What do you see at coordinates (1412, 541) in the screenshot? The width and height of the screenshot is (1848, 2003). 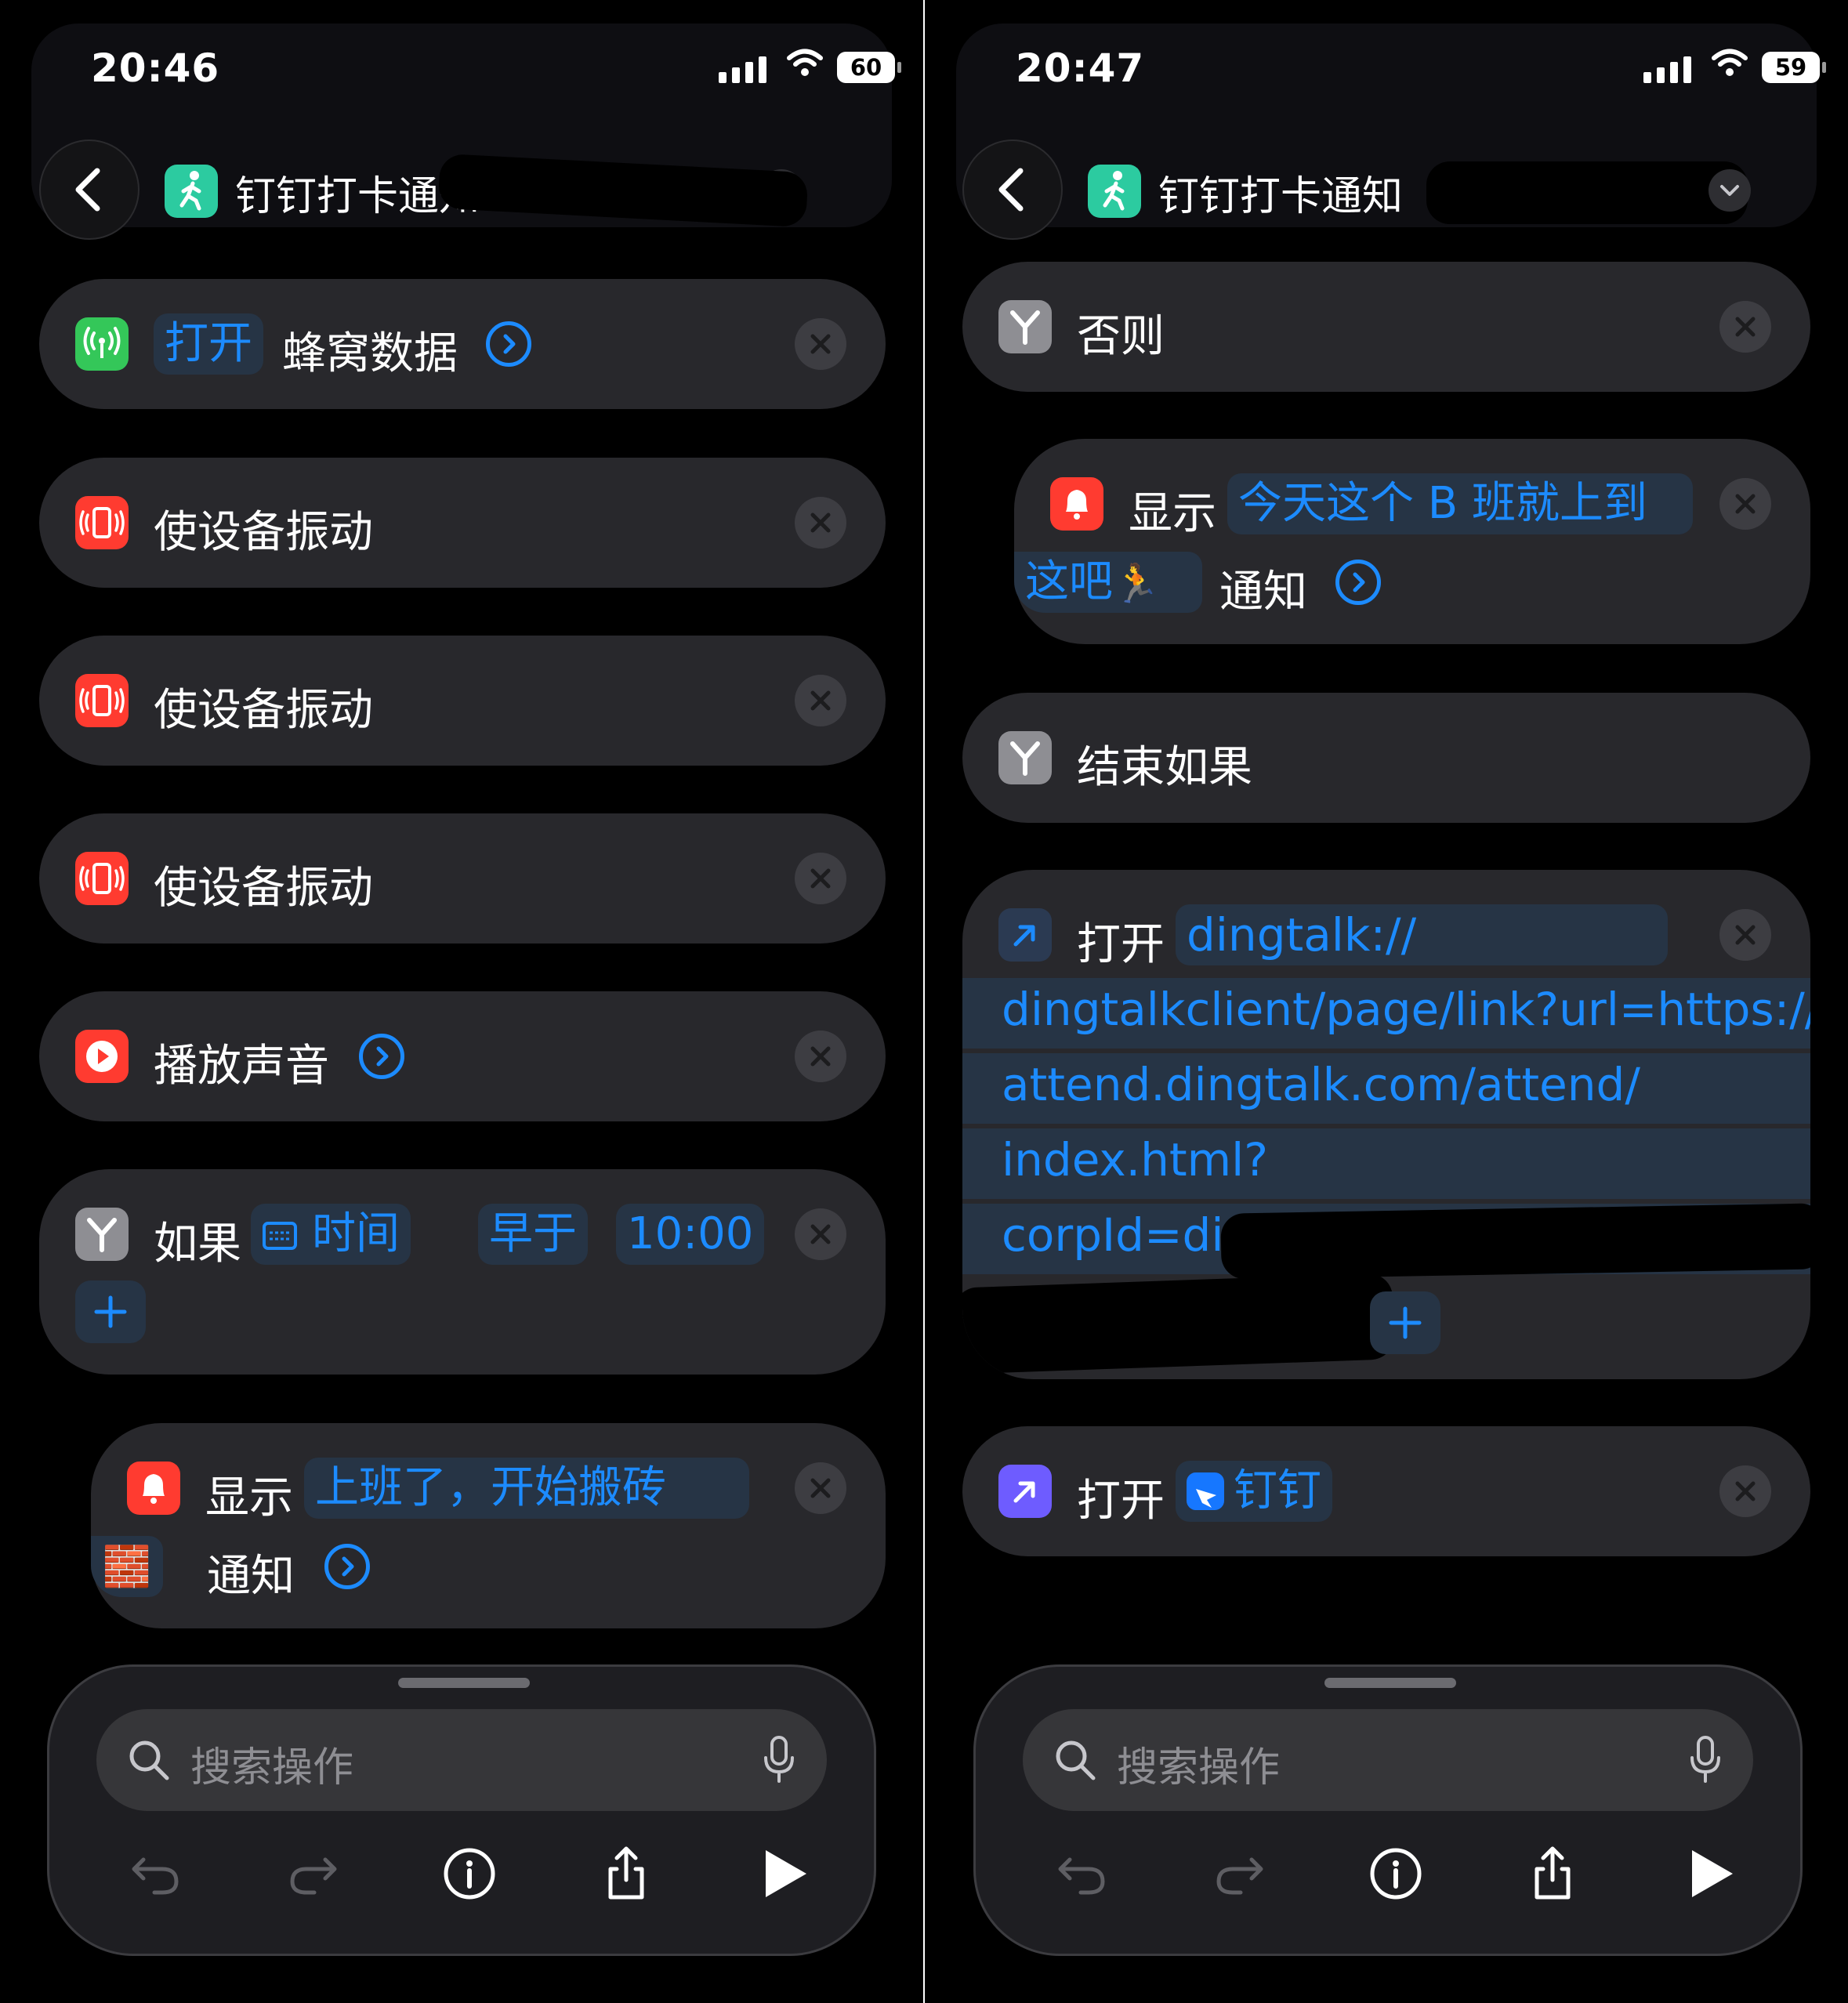 I see `action-card-show-notification: 显示 今天这个 B 班就上到 这吧🏃 通知` at bounding box center [1412, 541].